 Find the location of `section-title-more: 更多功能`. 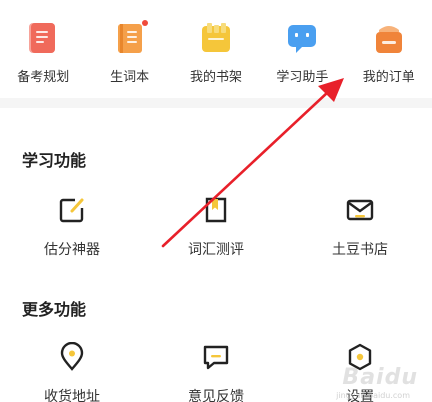

section-title-more: 更多功能 is located at coordinates (54, 309).